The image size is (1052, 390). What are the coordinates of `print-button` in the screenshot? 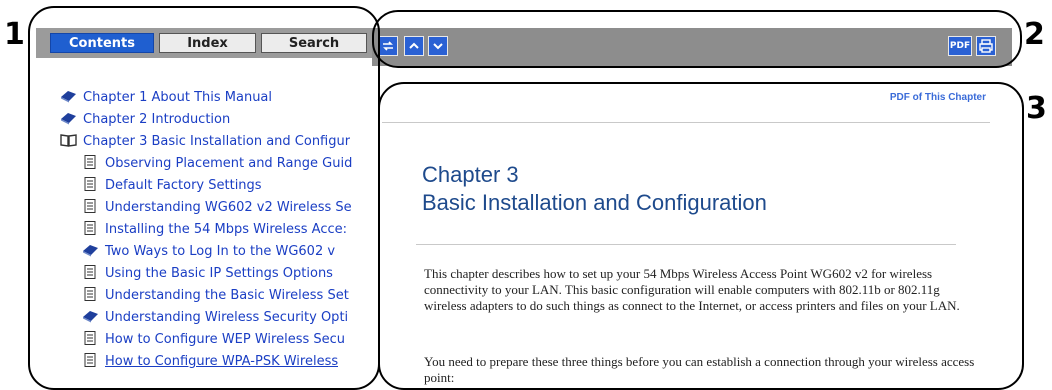 It's located at (986, 46).